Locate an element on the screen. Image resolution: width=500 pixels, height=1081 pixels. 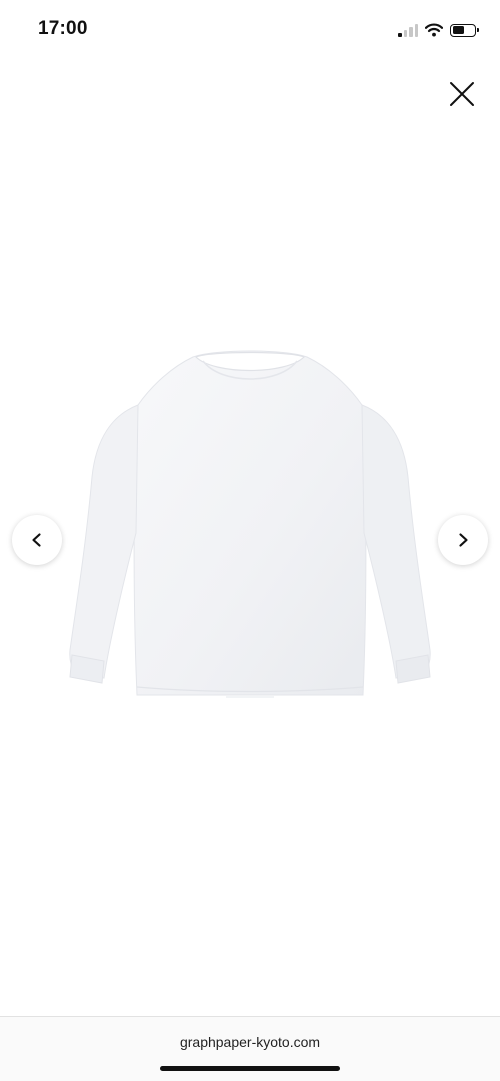
previous-image-button is located at coordinates (37, 540).